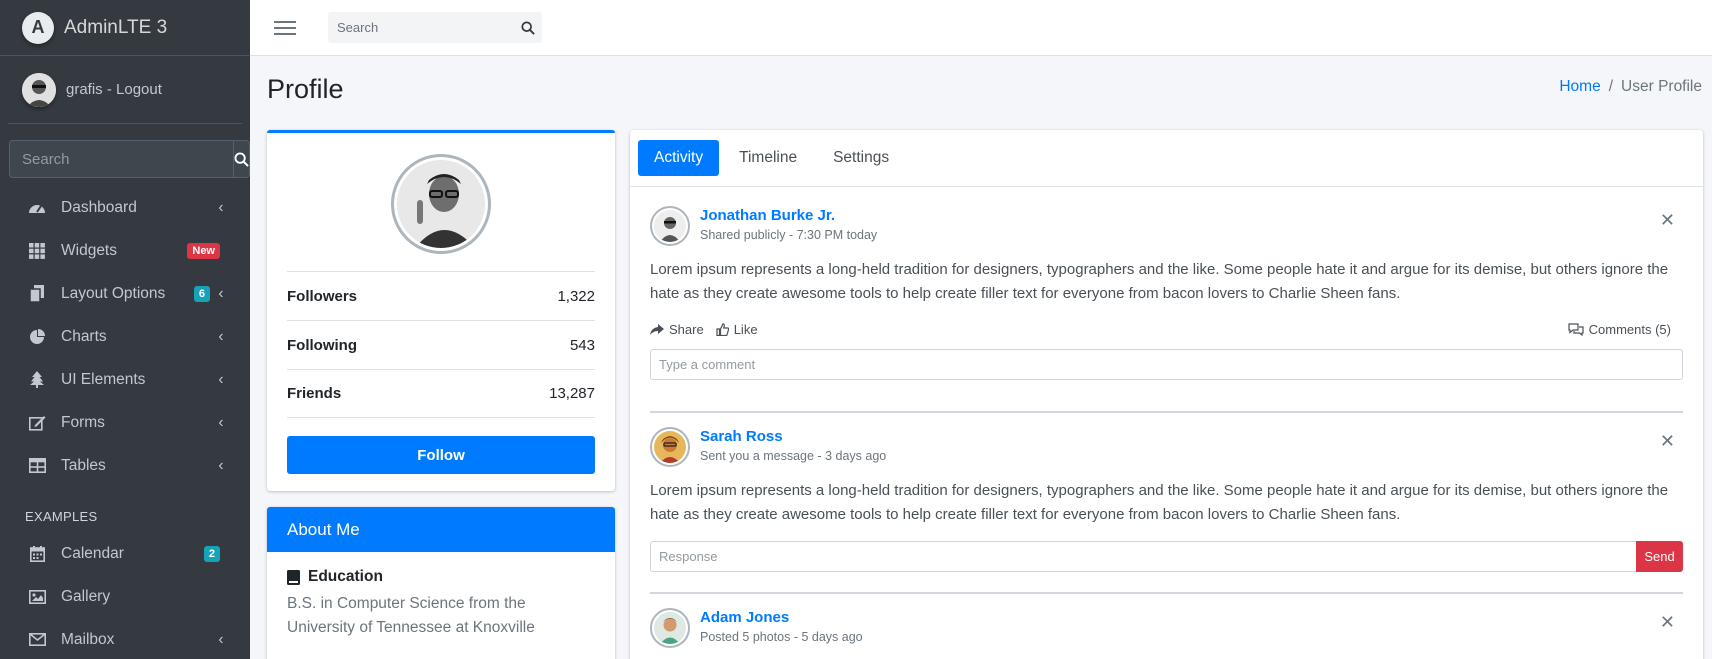  Describe the element at coordinates (441, 529) in the screenshot. I see `about-me-title: About Me` at that location.